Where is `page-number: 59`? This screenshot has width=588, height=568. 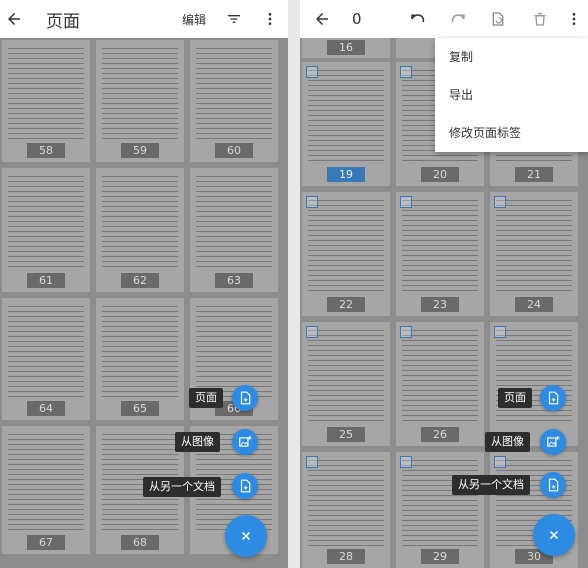
page-number: 59 is located at coordinates (140, 150).